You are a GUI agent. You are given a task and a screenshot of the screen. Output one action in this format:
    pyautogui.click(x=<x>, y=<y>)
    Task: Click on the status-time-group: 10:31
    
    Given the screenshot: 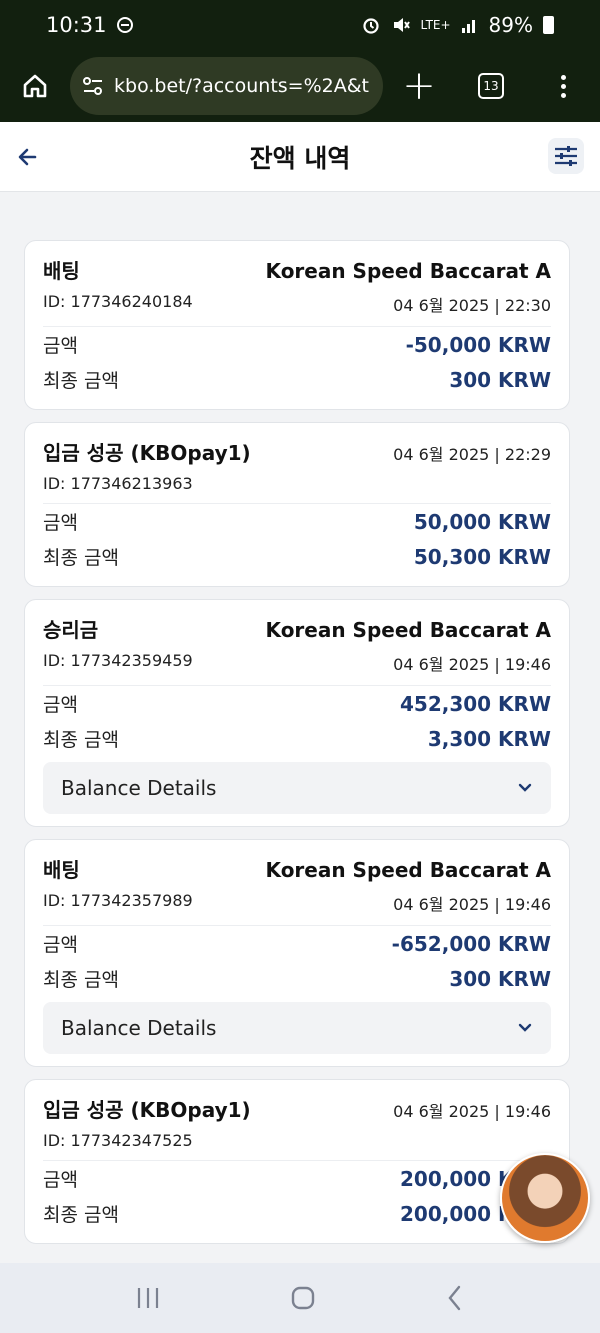 What is the action you would take?
    pyautogui.click(x=89, y=25)
    